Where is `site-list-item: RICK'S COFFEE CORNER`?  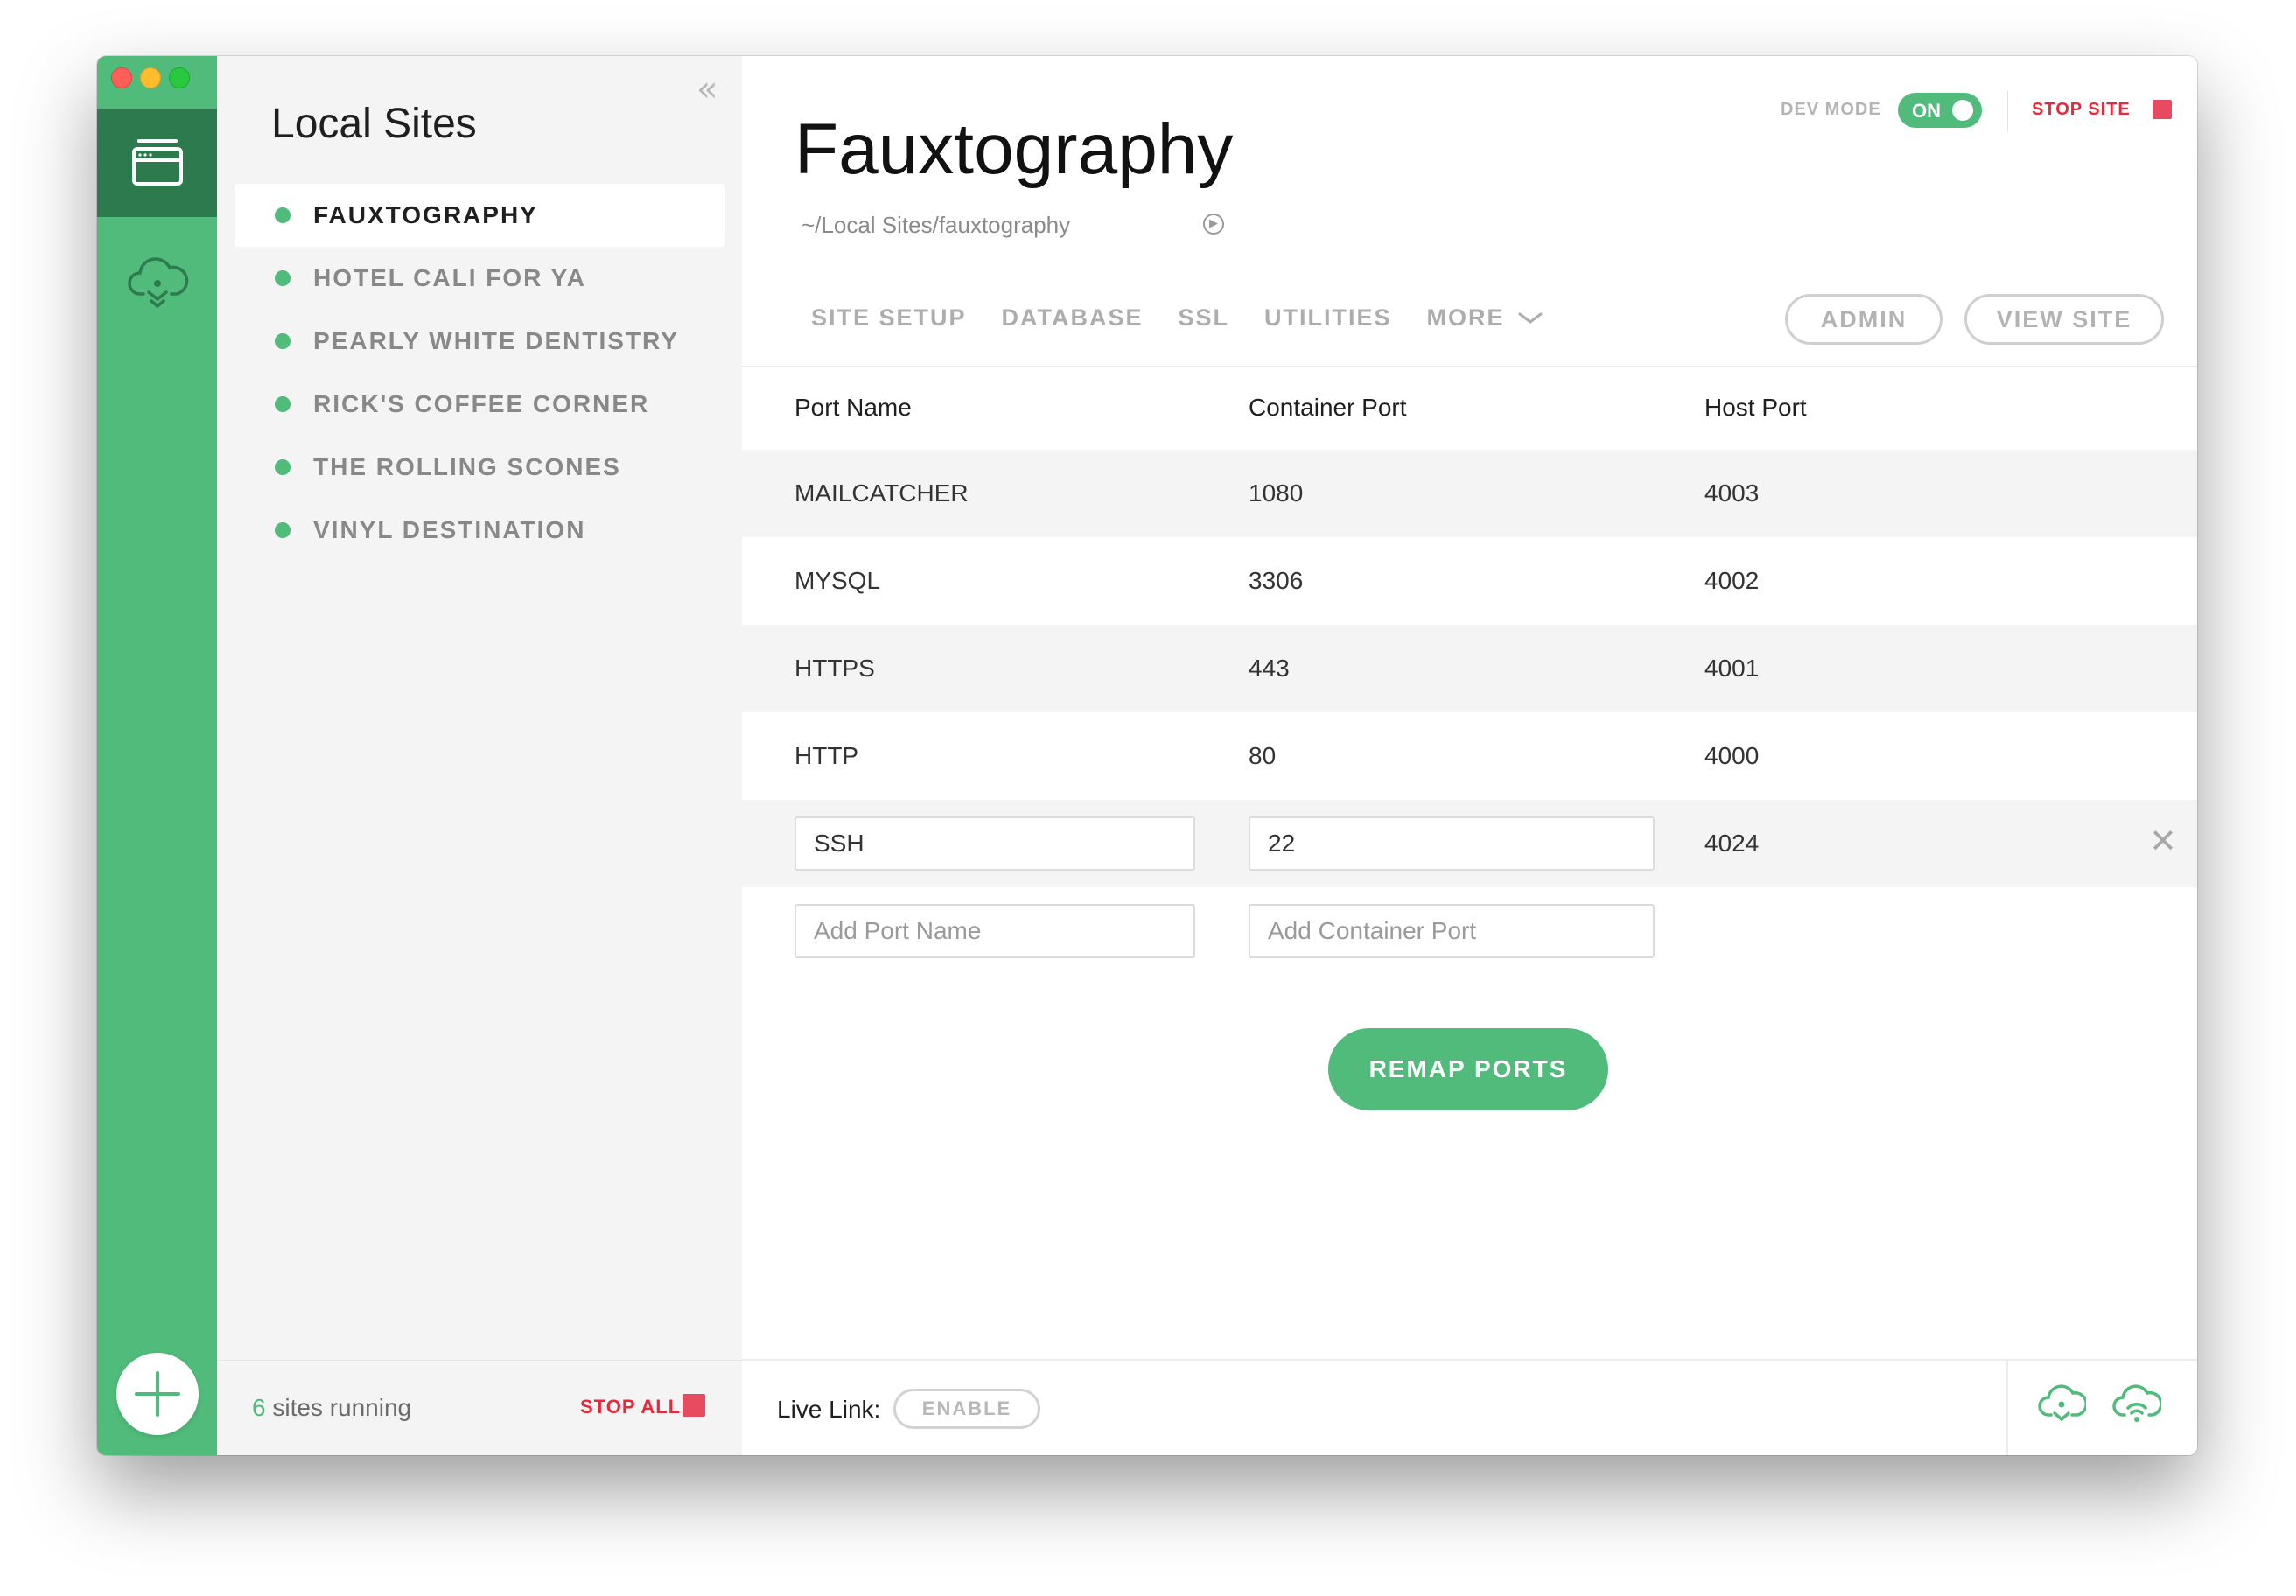
site-list-item: RICK'S COFFEE CORNER is located at coordinates (479, 404).